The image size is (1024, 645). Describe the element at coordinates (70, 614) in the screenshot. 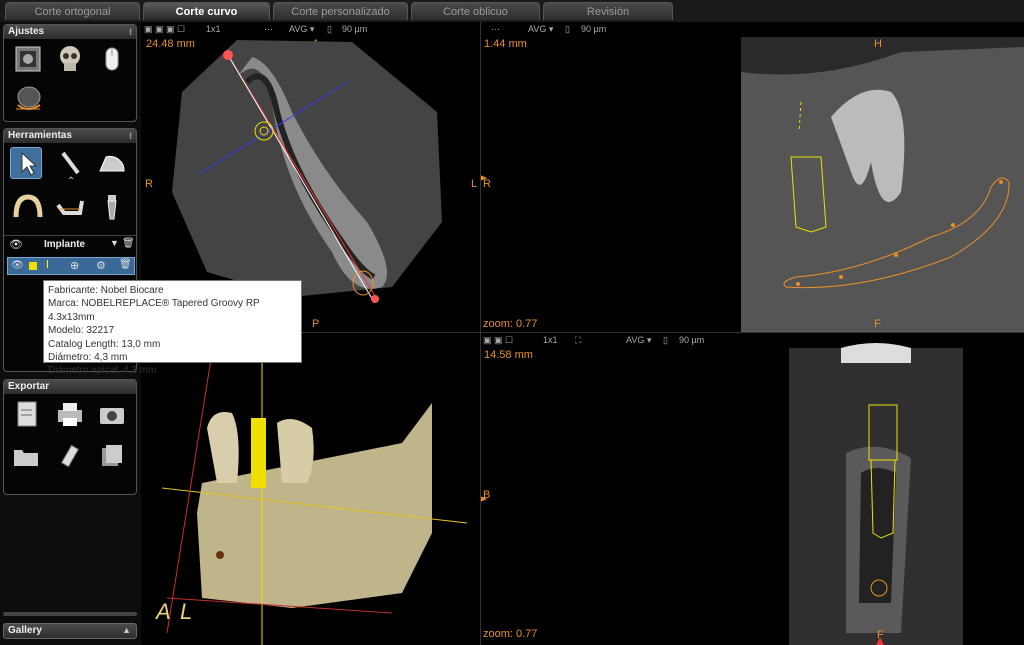

I see `sidebar-scrollbar` at that location.